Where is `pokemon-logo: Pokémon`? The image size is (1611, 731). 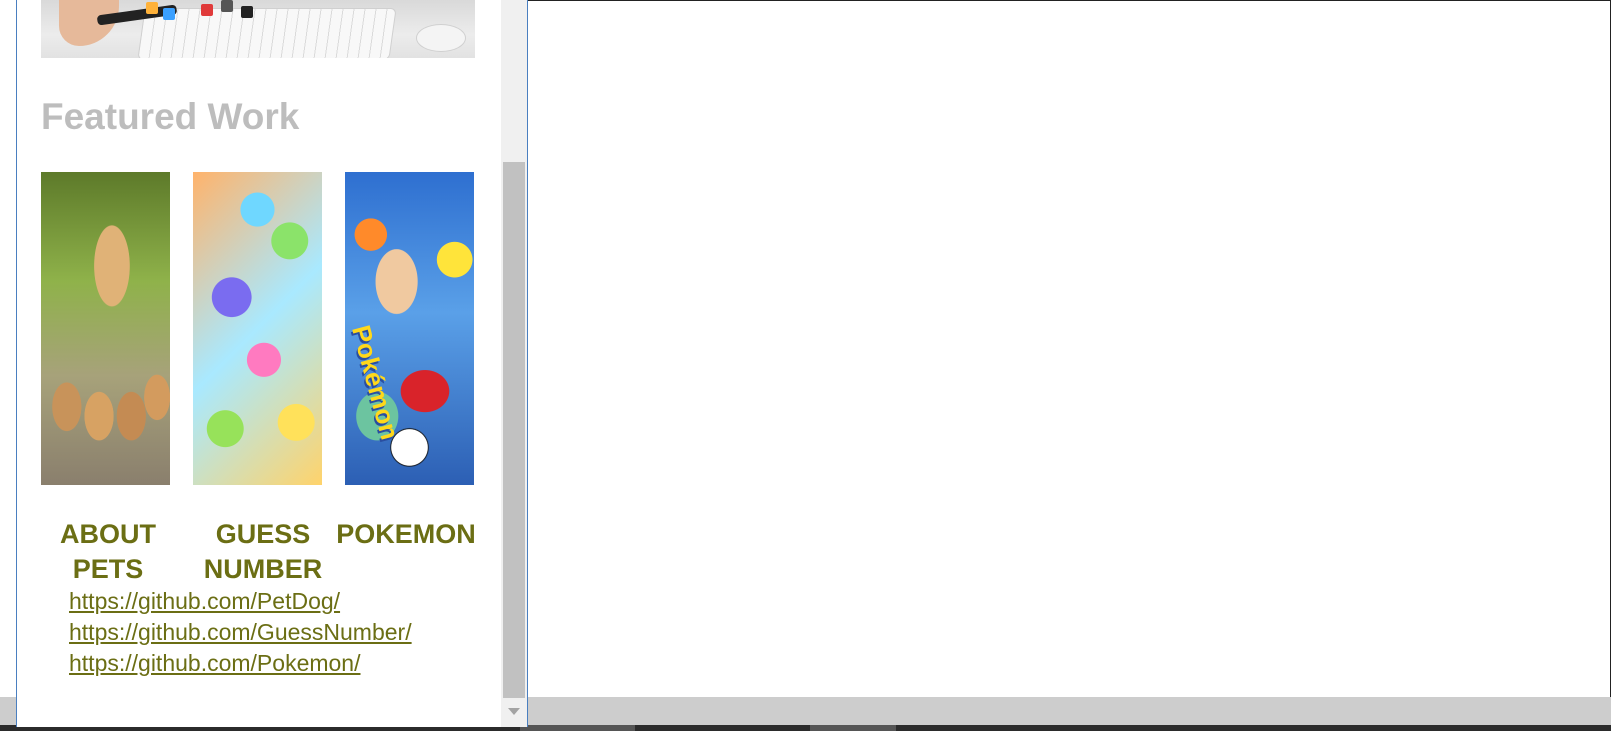
pokemon-logo: Pokémon is located at coordinates (376, 382).